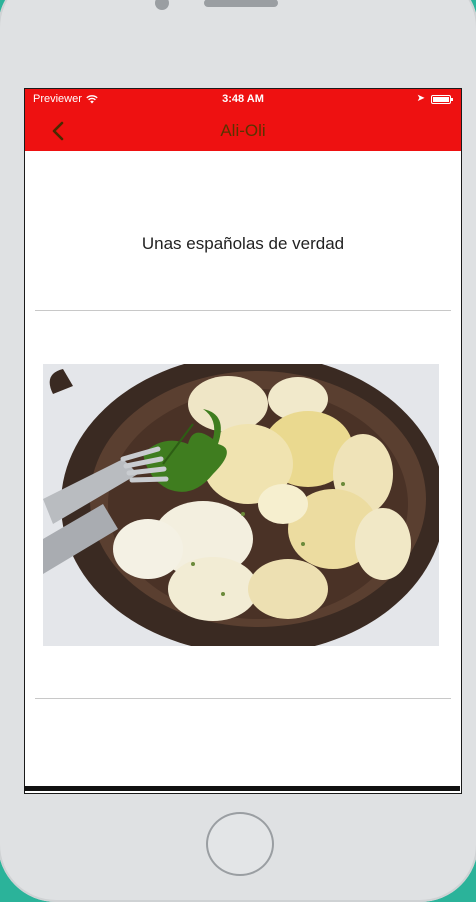 This screenshot has width=476, height=902. Describe the element at coordinates (420, 98) in the screenshot. I see `location-arrow-icon: ➤` at that location.